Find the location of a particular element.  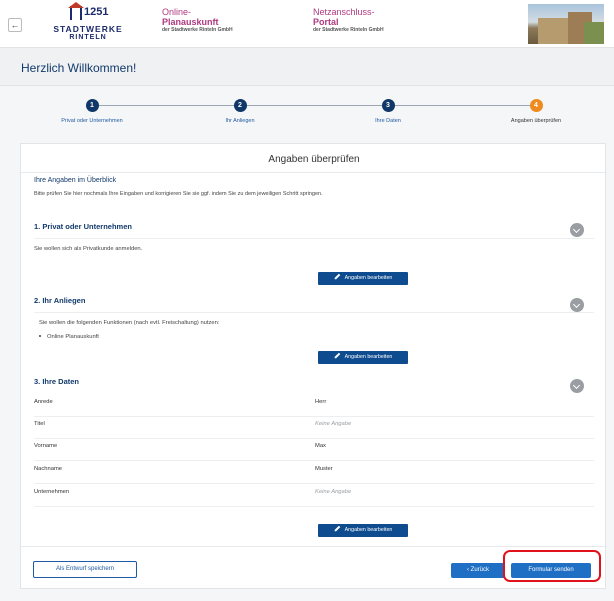

table-row: Titel Keine Angabe is located at coordinates (314, 428).